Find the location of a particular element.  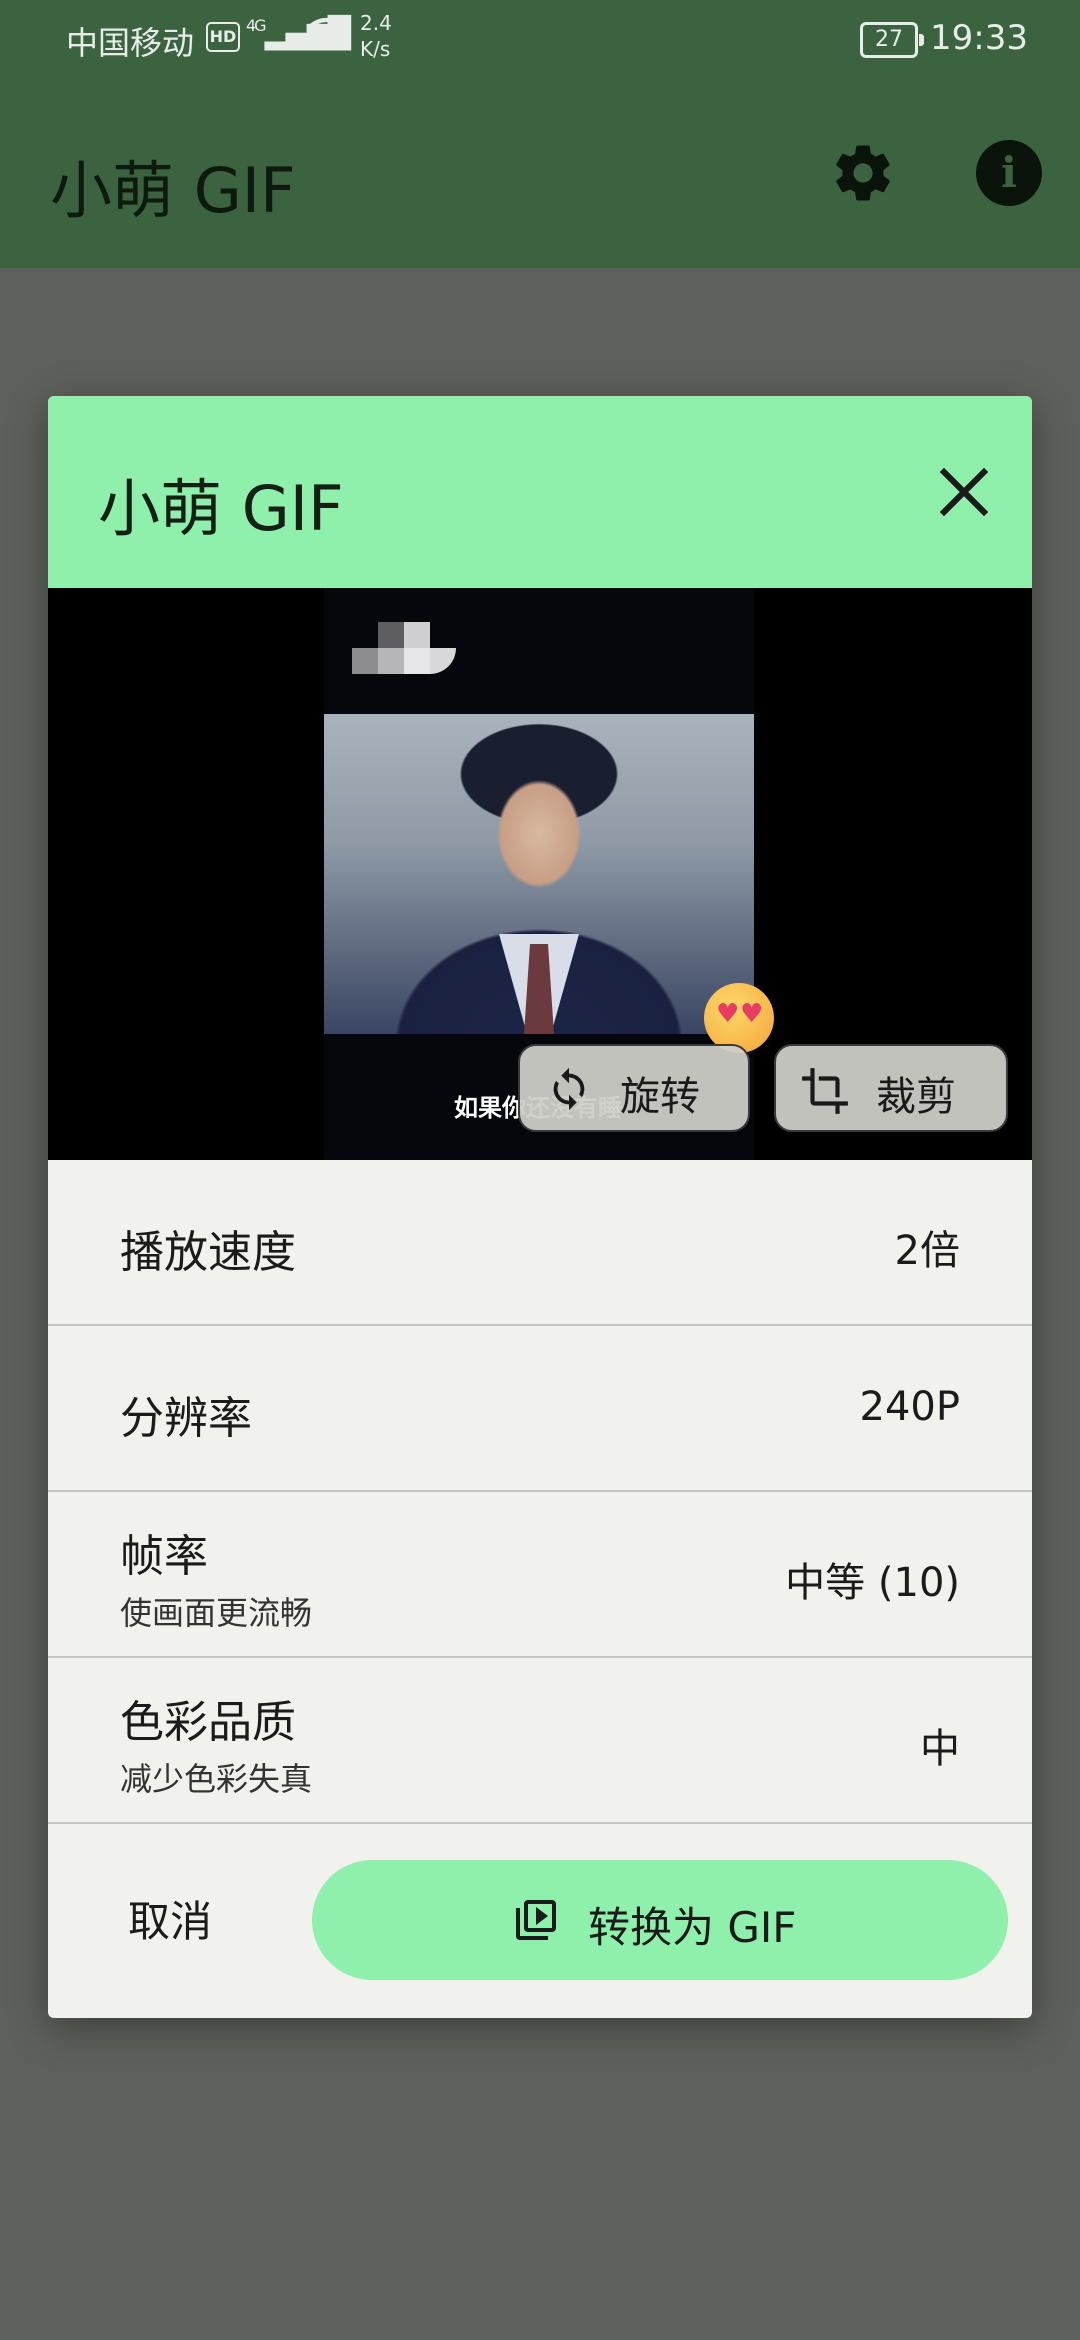

setting-color-quality: 色彩品质 减少色彩失真 中 is located at coordinates (540, 1741).